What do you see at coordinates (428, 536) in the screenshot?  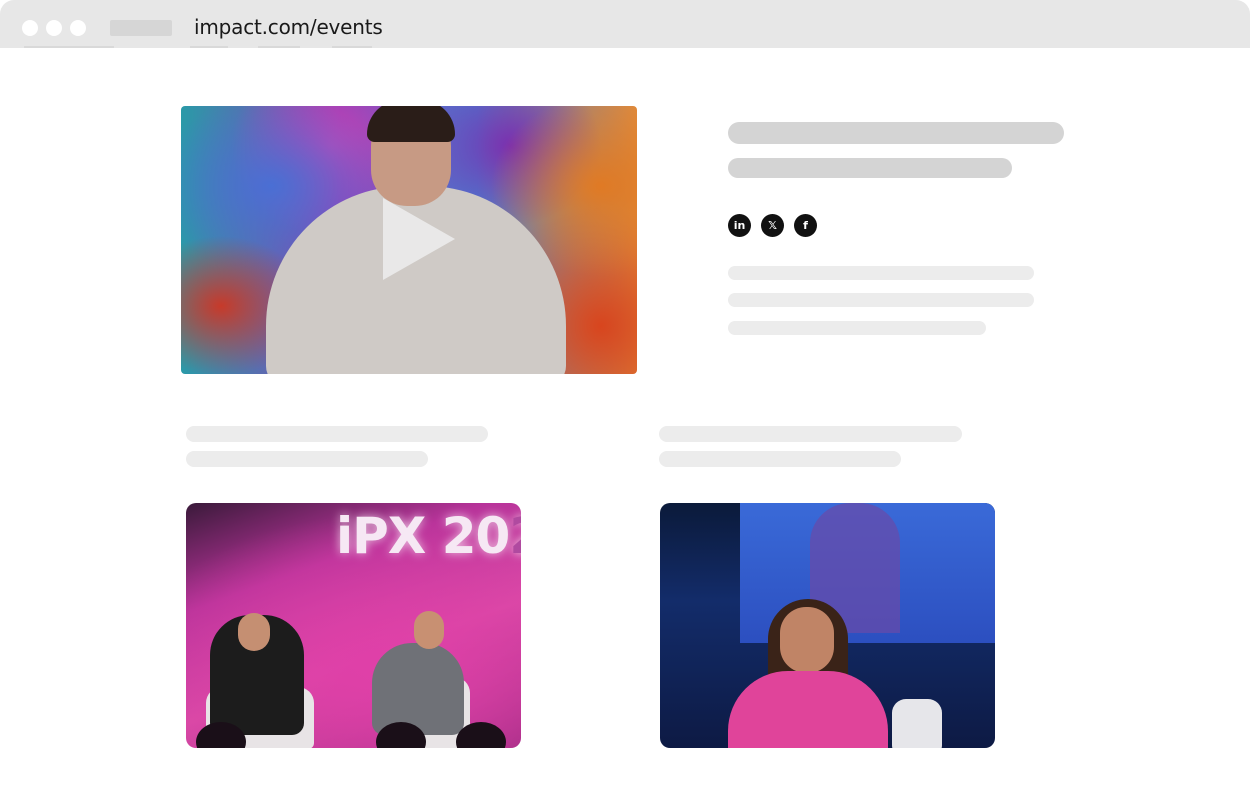 I see `ipx-stage-sign: iPX 202` at bounding box center [428, 536].